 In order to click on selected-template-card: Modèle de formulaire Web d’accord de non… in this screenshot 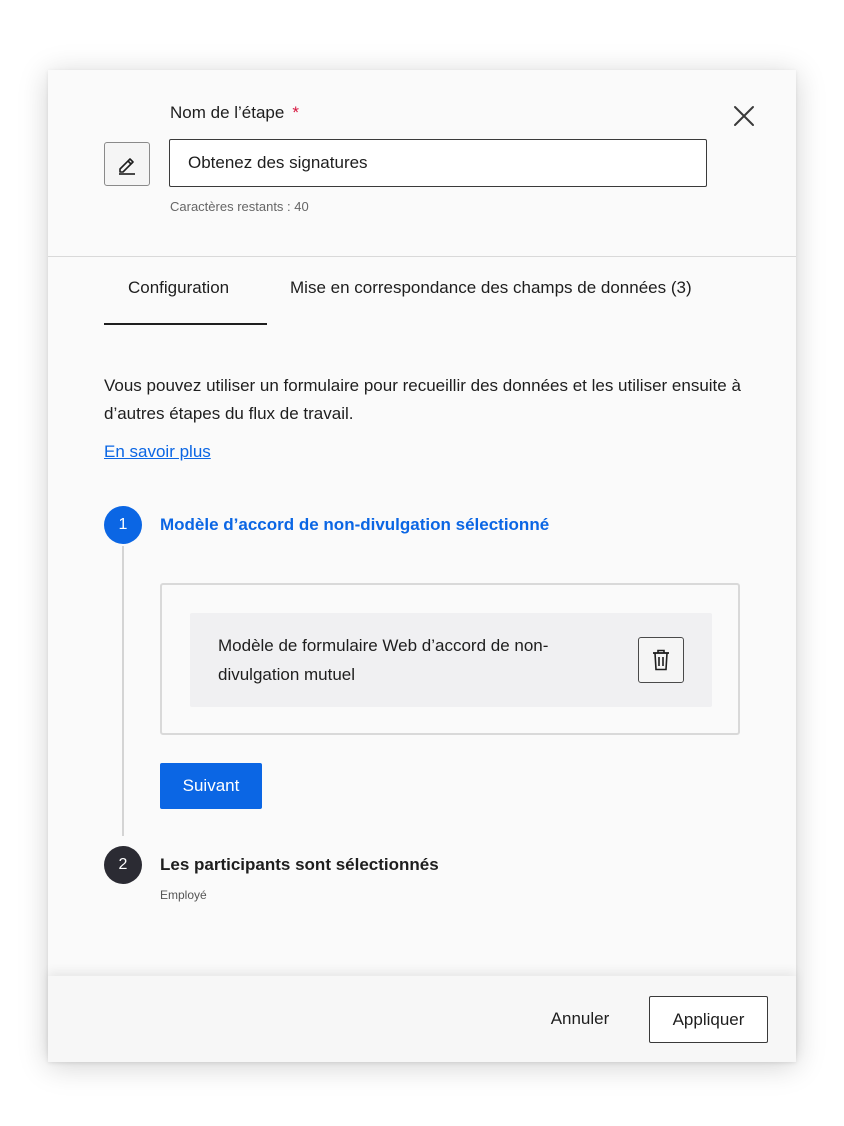, I will do `click(451, 660)`.